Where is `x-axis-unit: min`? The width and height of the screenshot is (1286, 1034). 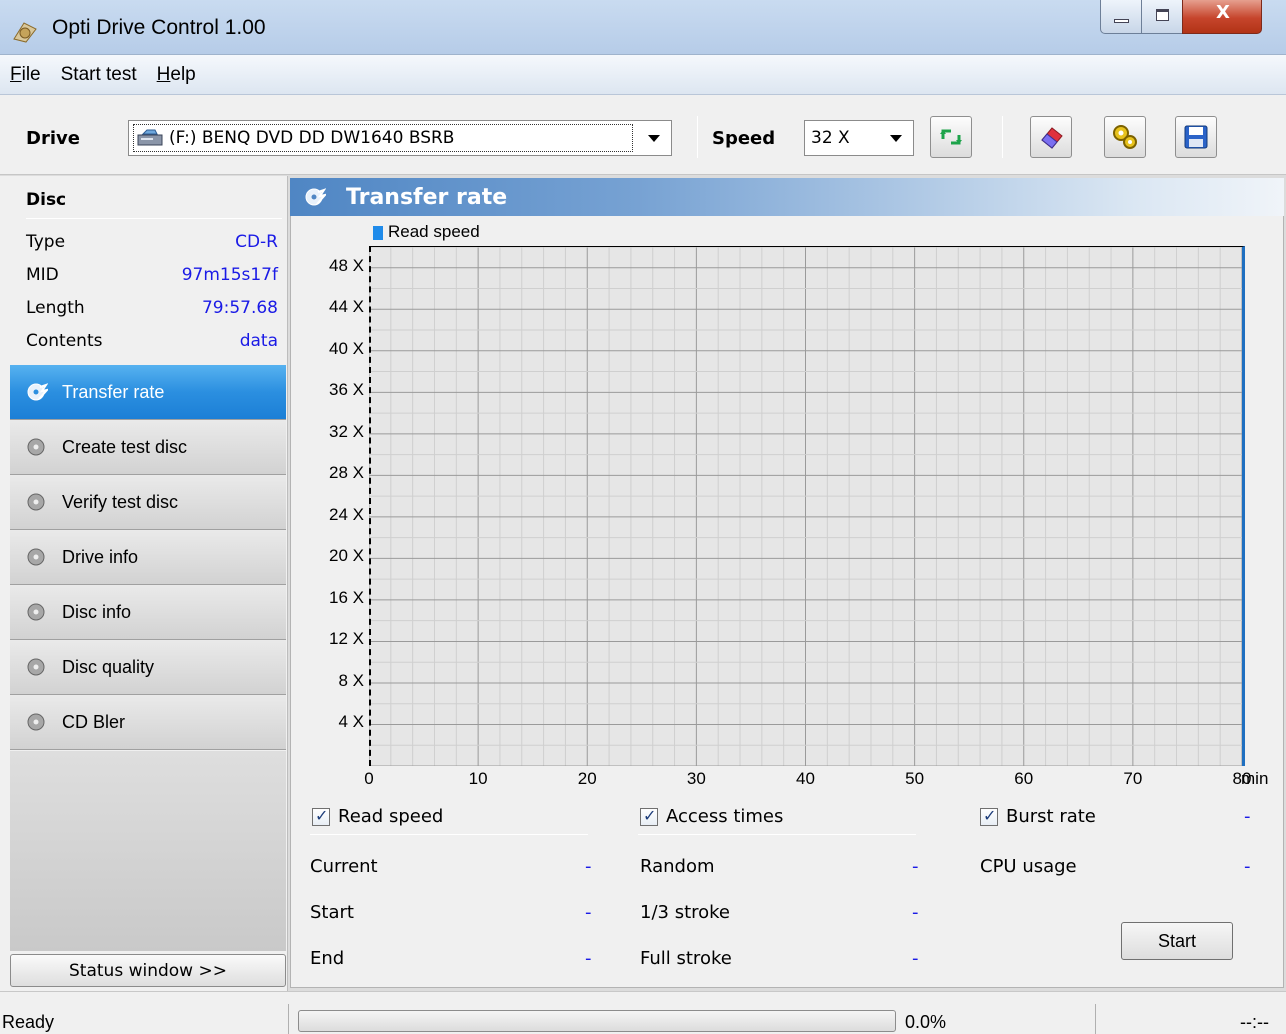
x-axis-unit: min is located at coordinates (1255, 778).